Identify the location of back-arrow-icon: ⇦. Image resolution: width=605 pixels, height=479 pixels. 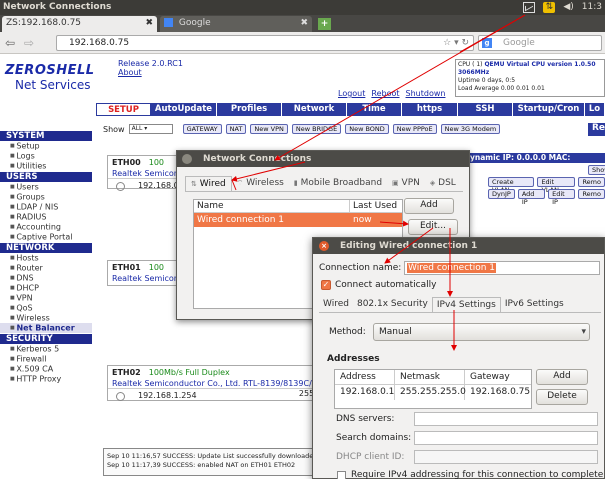
(10, 43).